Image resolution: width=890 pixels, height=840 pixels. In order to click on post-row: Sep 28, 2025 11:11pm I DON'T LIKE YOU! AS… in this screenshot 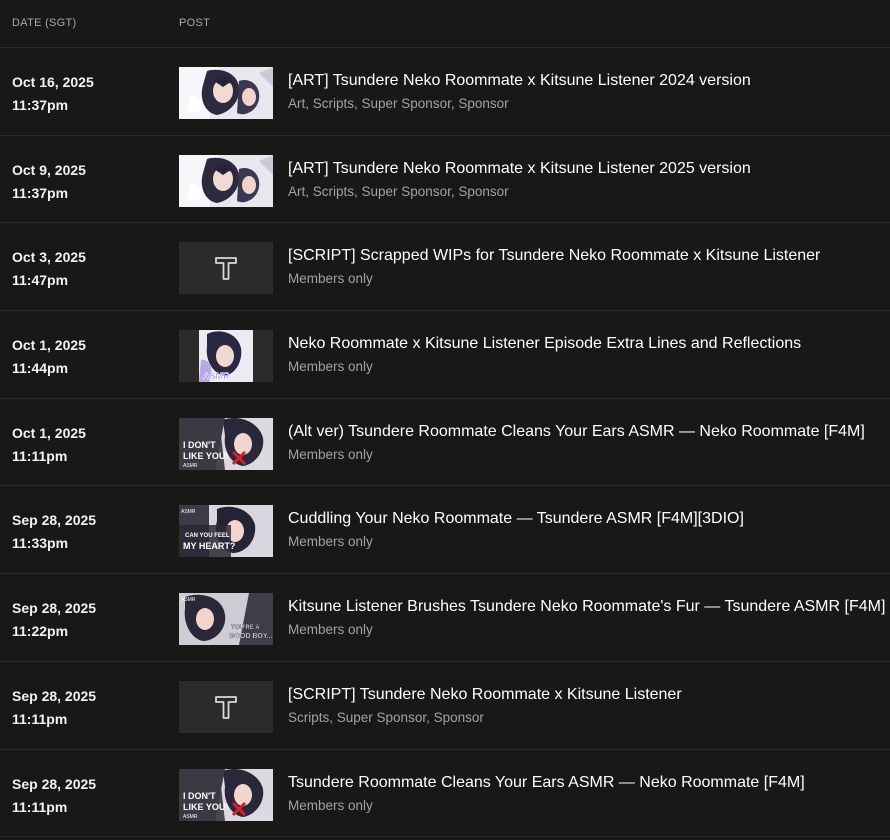, I will do `click(445, 794)`.